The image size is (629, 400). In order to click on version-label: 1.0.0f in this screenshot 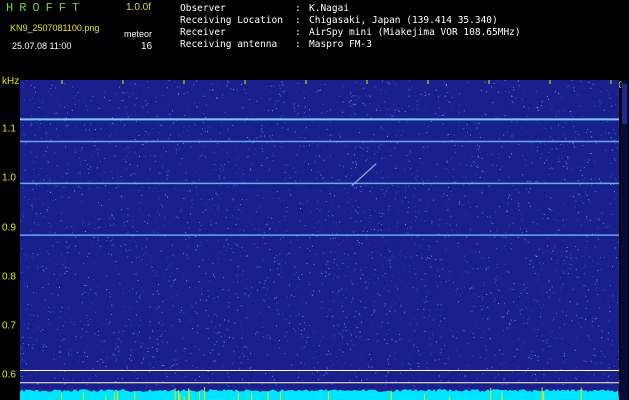, I will do `click(139, 7)`.